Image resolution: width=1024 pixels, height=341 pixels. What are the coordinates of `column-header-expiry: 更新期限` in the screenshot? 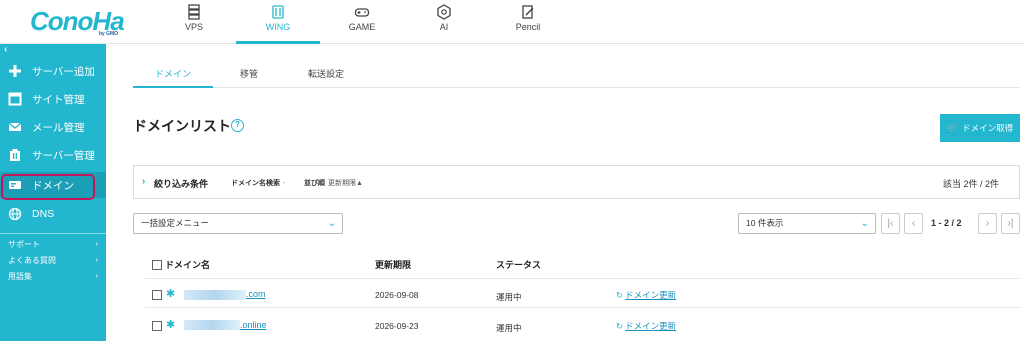 It's located at (393, 265).